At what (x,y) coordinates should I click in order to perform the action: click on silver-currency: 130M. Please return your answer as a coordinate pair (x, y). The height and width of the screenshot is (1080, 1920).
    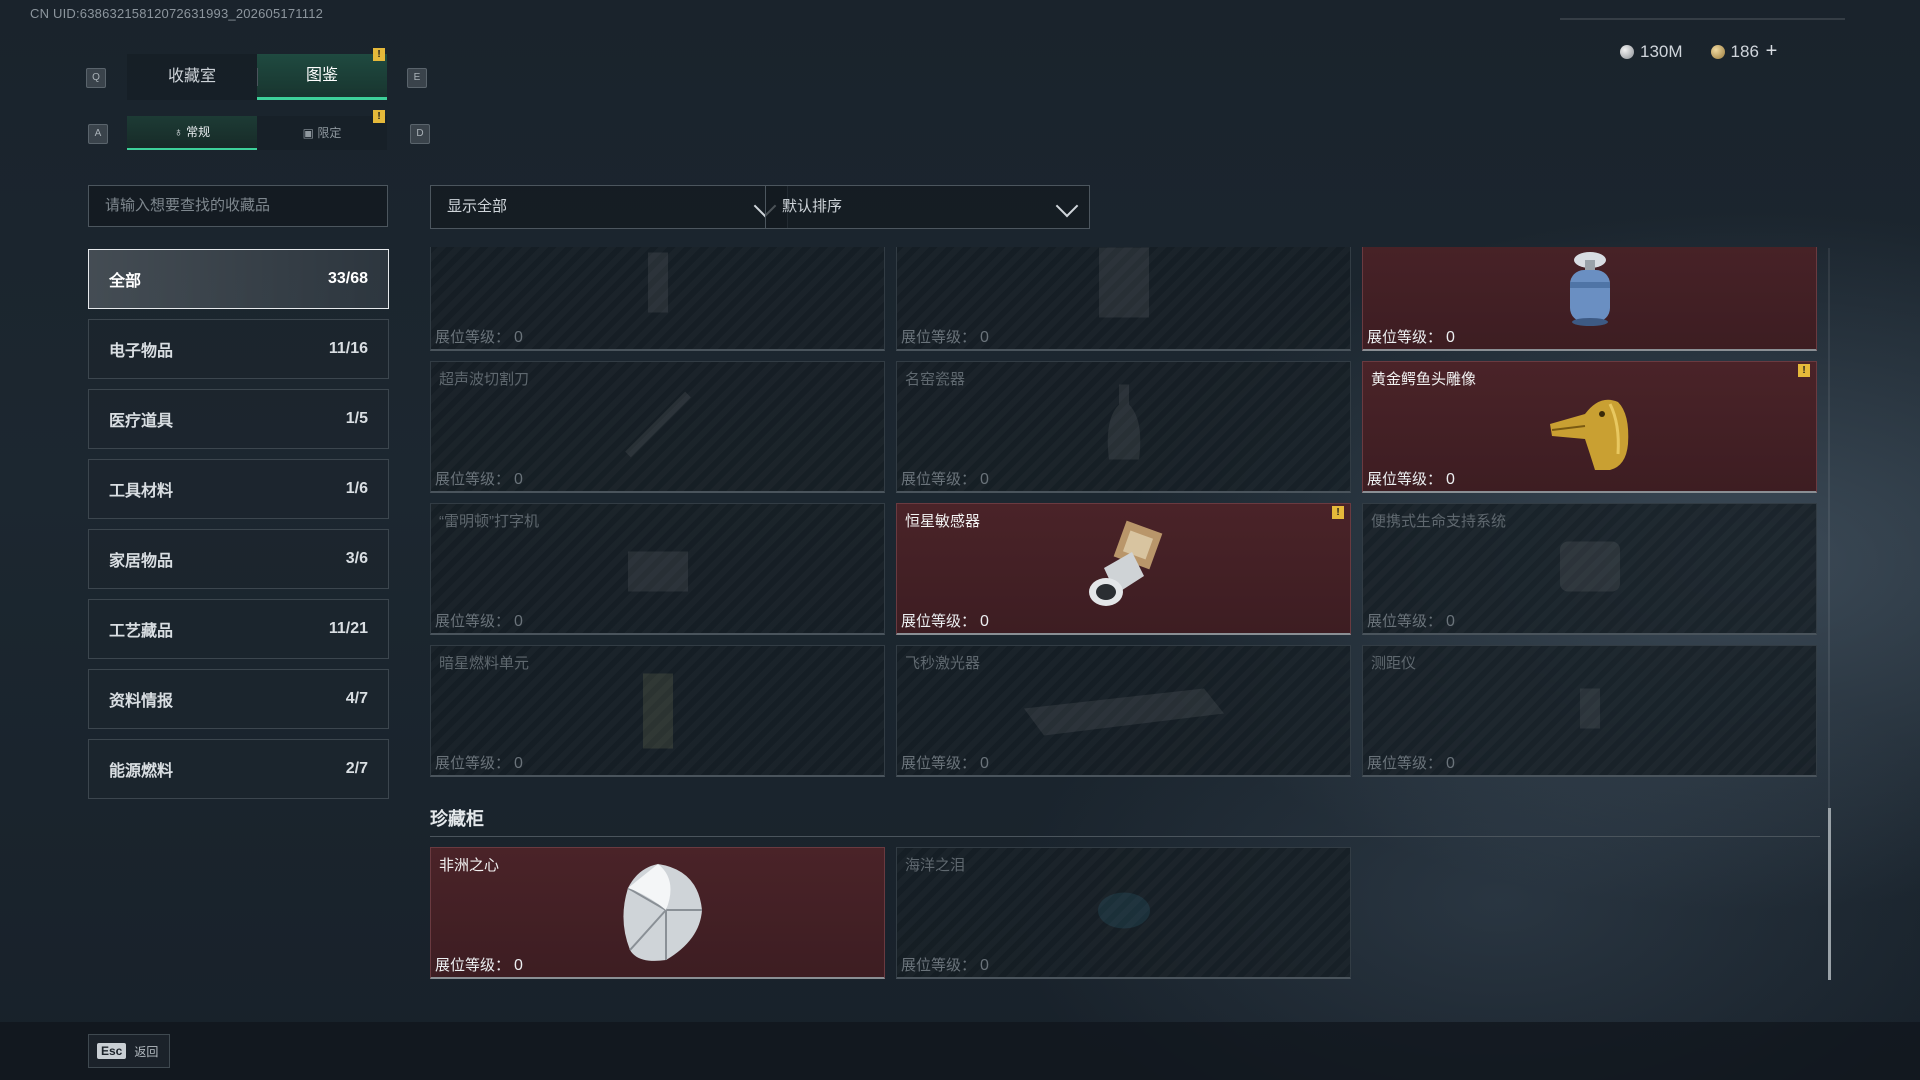
    Looking at the image, I should click on (1651, 52).